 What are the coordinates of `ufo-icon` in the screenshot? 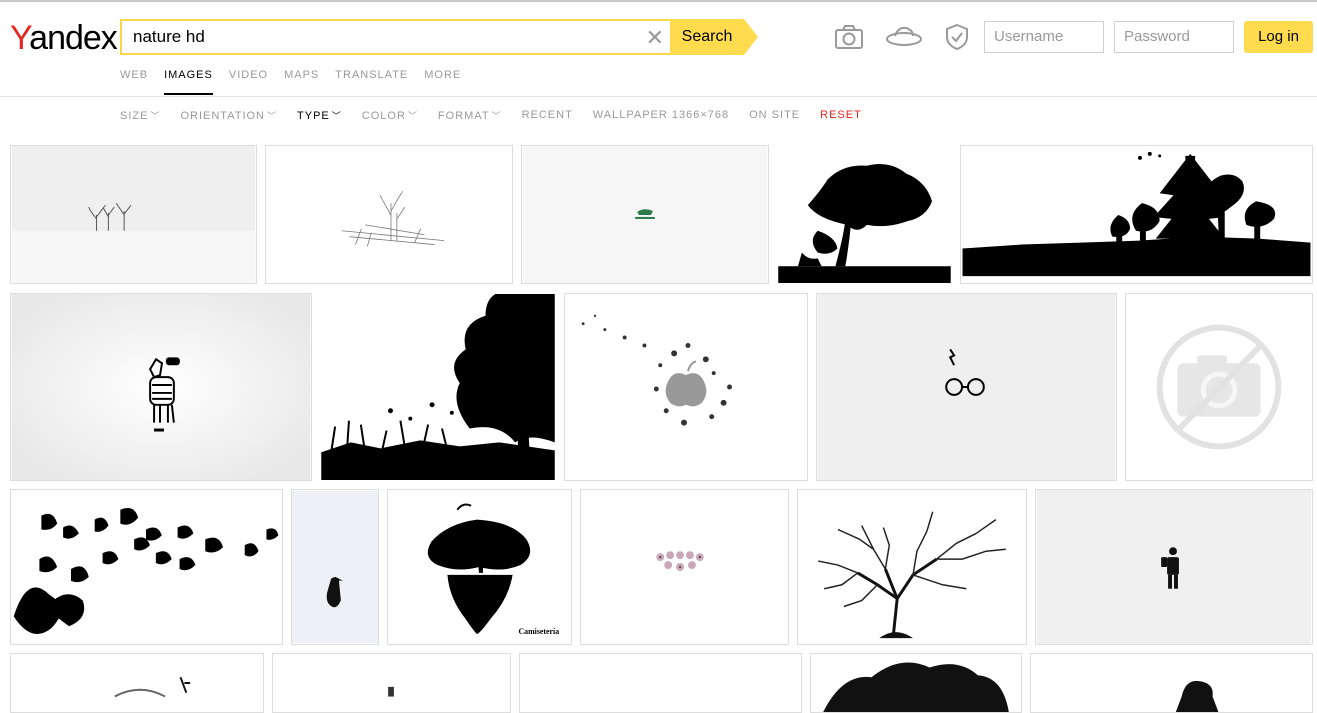 It's located at (904, 37).